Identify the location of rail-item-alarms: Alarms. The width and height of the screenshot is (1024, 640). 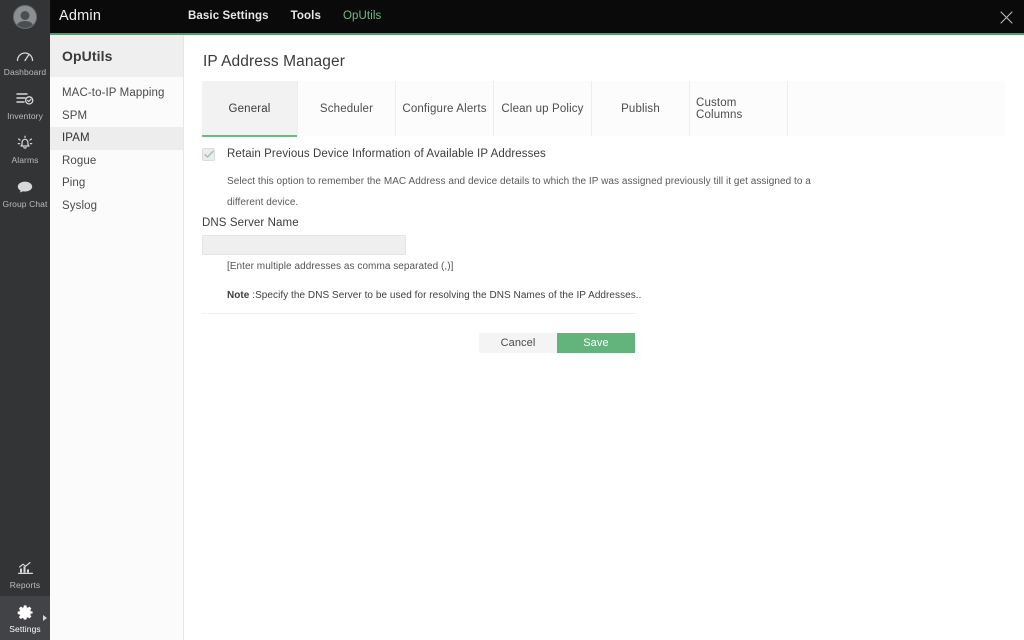
(25, 149).